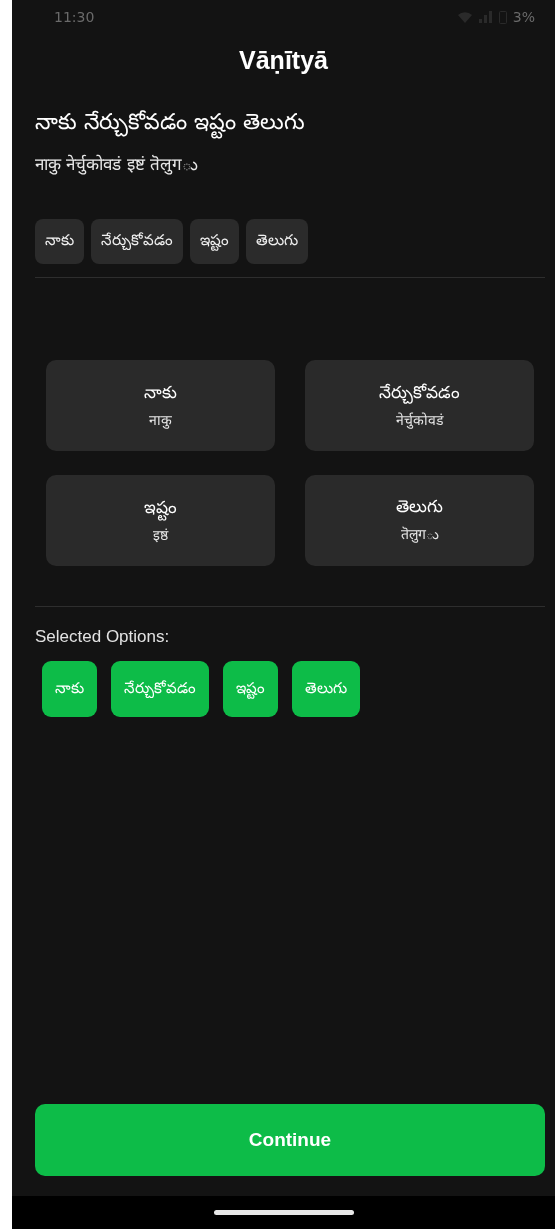 The height and width of the screenshot is (1229, 555). I want to click on option-card: నేర్చుకోవడం नेर्चुकोवडं, so click(419, 405).